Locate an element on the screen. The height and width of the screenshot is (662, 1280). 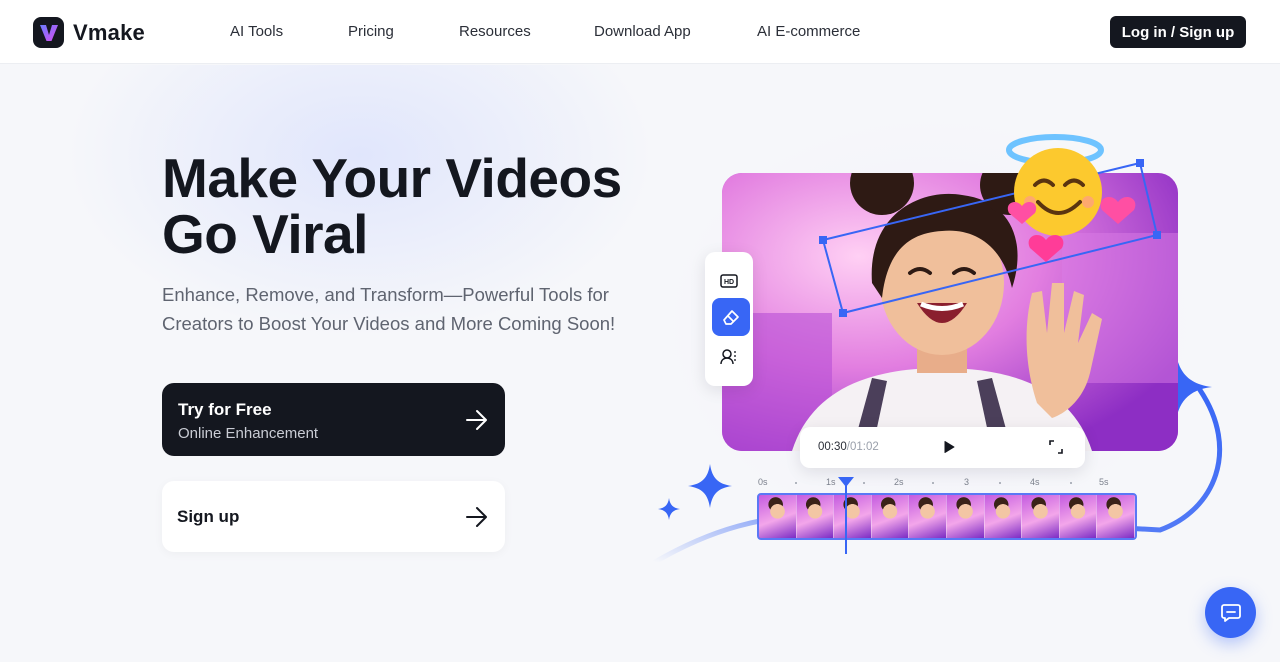
hero-headline: Make Your Videos Go Viral is located at coordinates (422, 206).